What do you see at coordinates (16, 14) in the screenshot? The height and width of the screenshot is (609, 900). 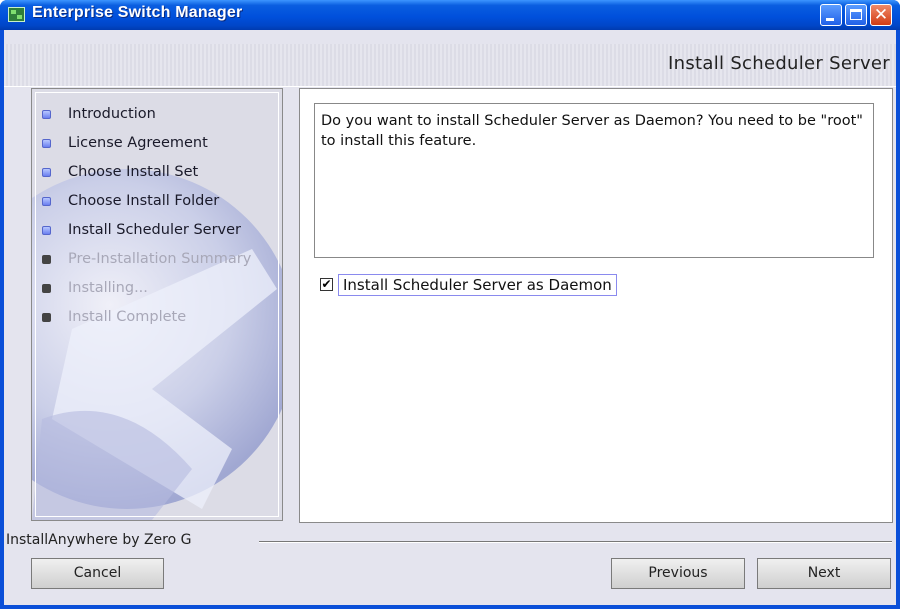 I see `app-icon` at bounding box center [16, 14].